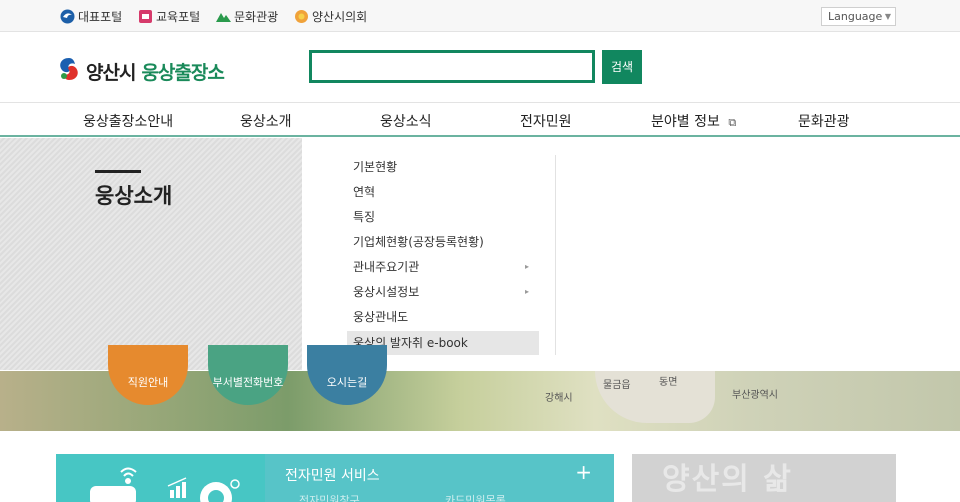  What do you see at coordinates (145, 16) in the screenshot?
I see `education-icon` at bounding box center [145, 16].